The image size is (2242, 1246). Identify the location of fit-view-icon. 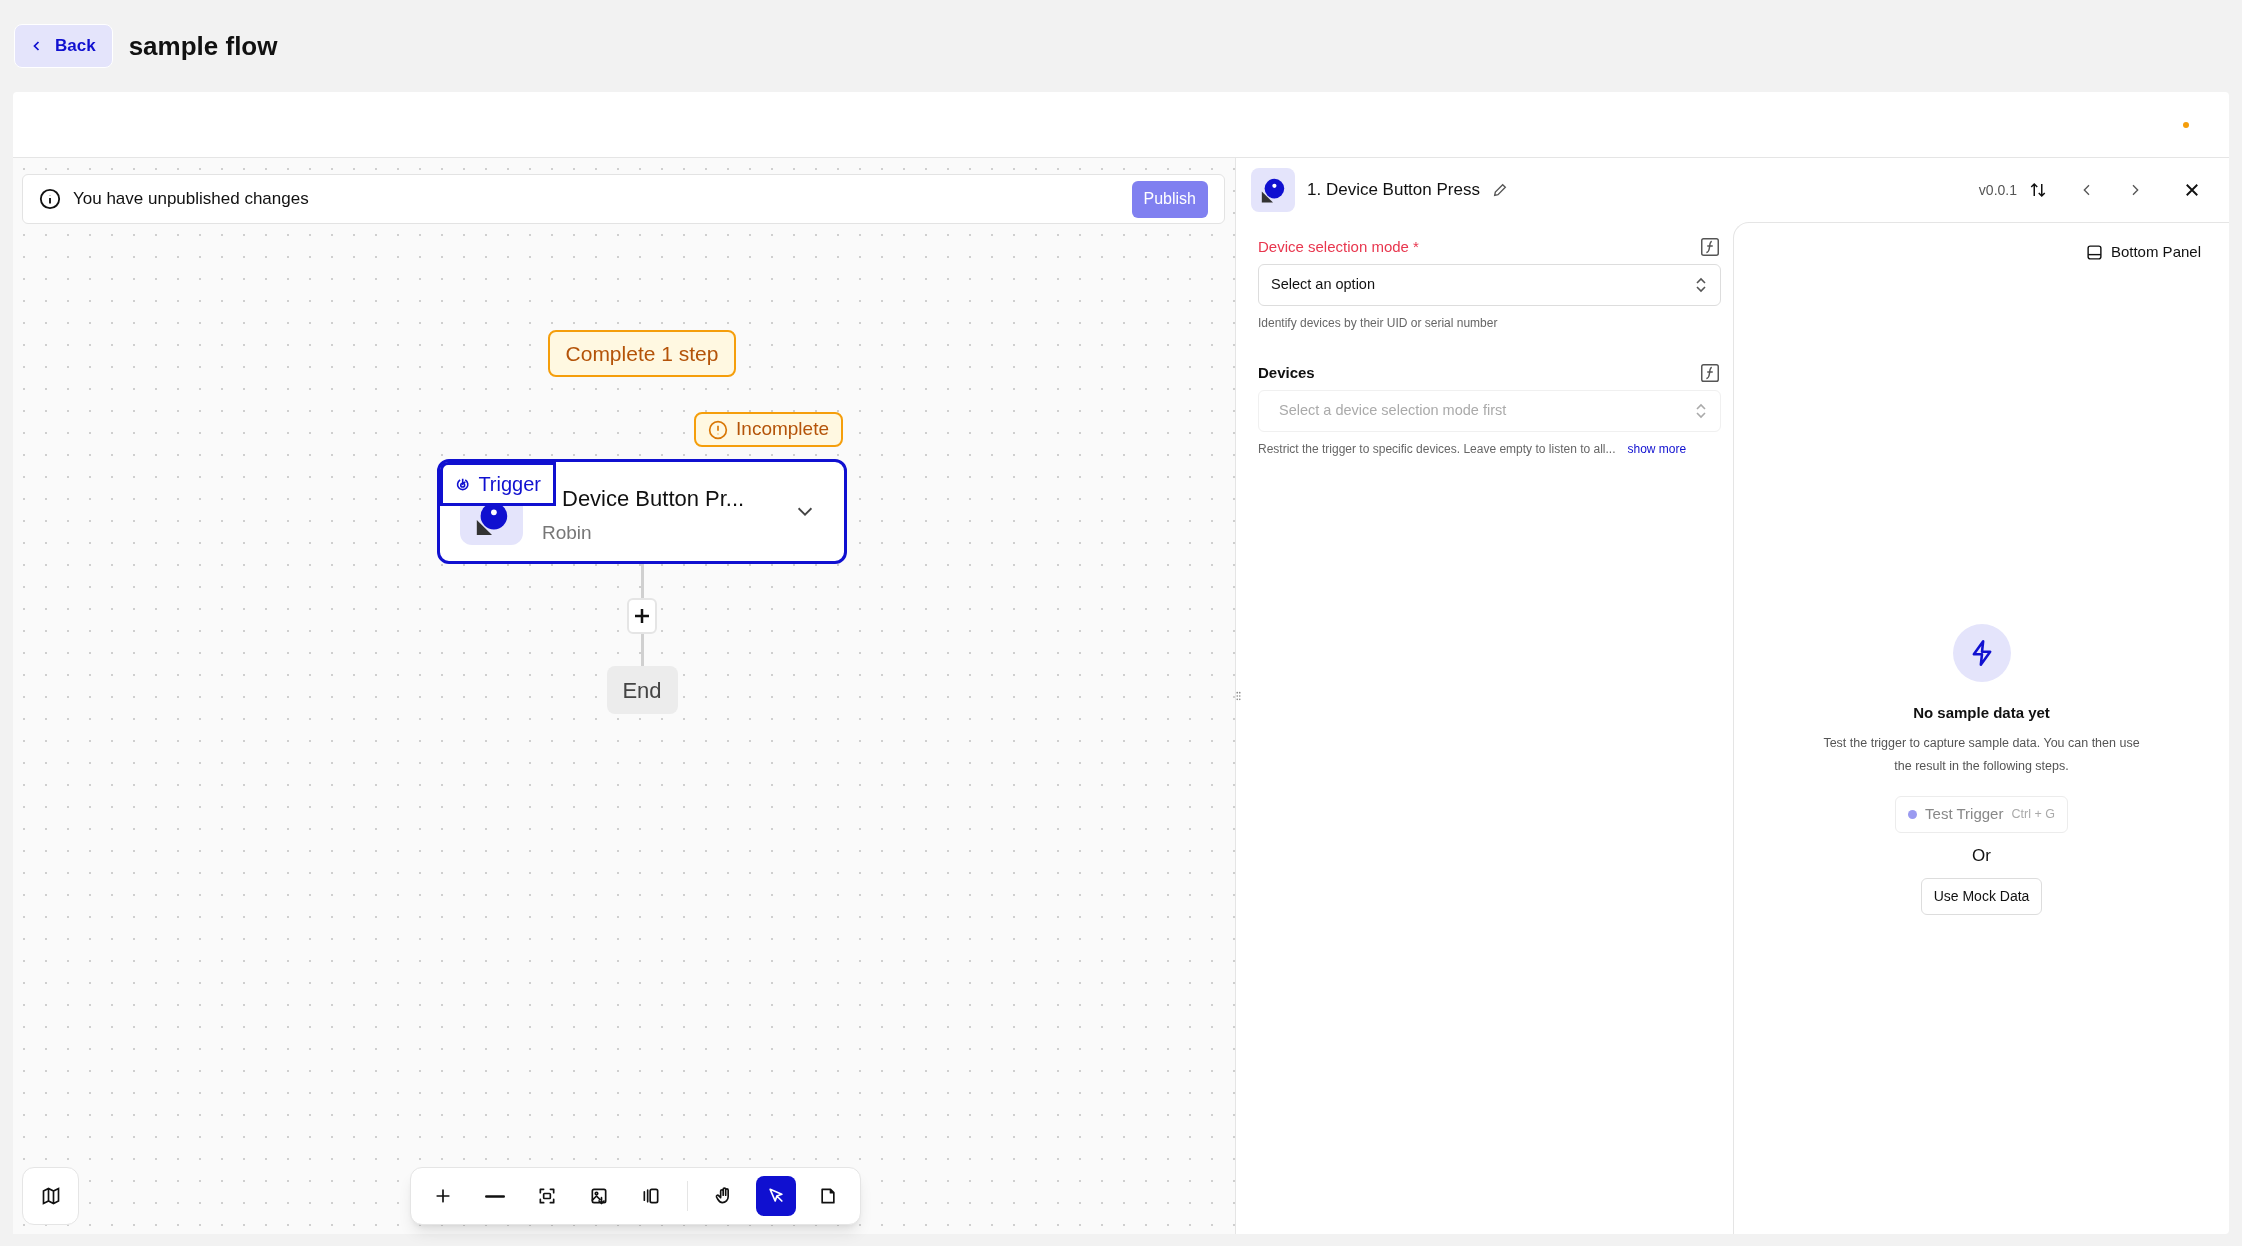
(547, 1196).